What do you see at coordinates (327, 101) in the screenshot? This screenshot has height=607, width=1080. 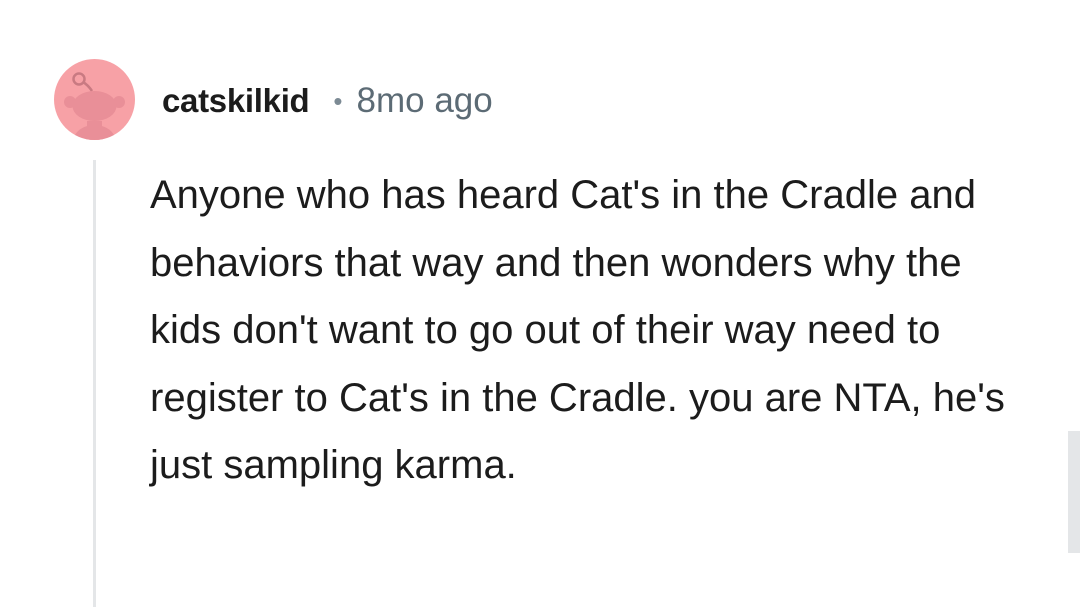 I see `comment-header: catskilkid • 8mo ago` at bounding box center [327, 101].